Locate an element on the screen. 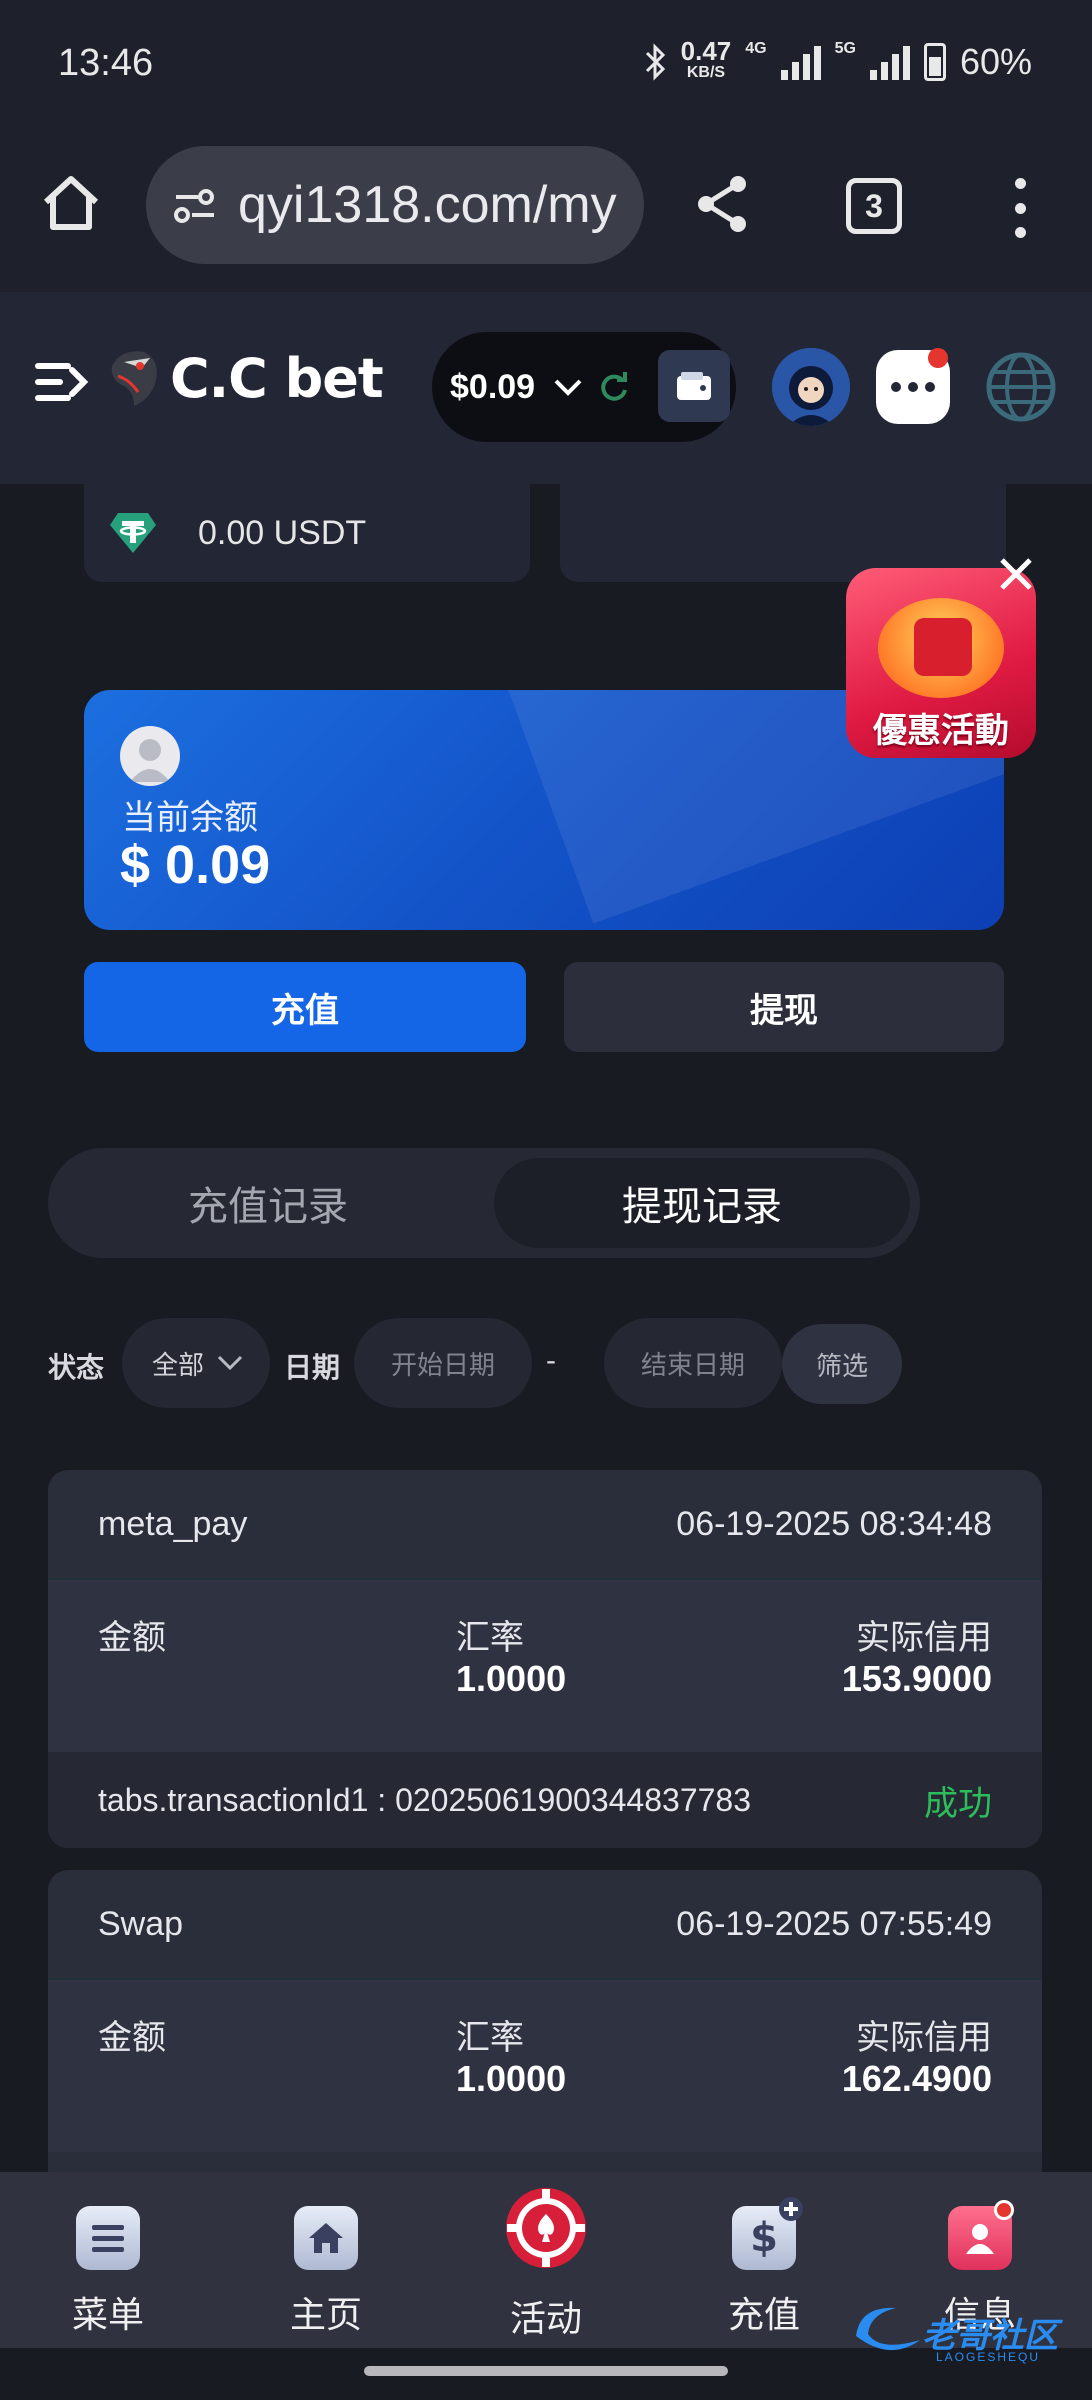 This screenshot has height=2400, width=1092. nav-deposit-label: 充值 is located at coordinates (763, 2314).